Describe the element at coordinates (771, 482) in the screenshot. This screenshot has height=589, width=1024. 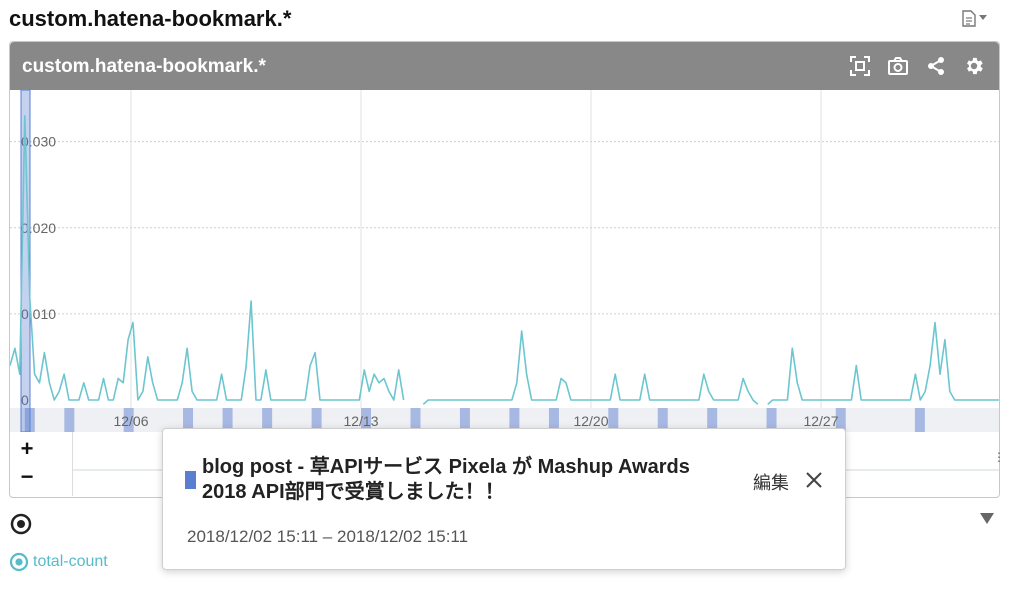
I see `edit-annotation-button: 編集` at that location.